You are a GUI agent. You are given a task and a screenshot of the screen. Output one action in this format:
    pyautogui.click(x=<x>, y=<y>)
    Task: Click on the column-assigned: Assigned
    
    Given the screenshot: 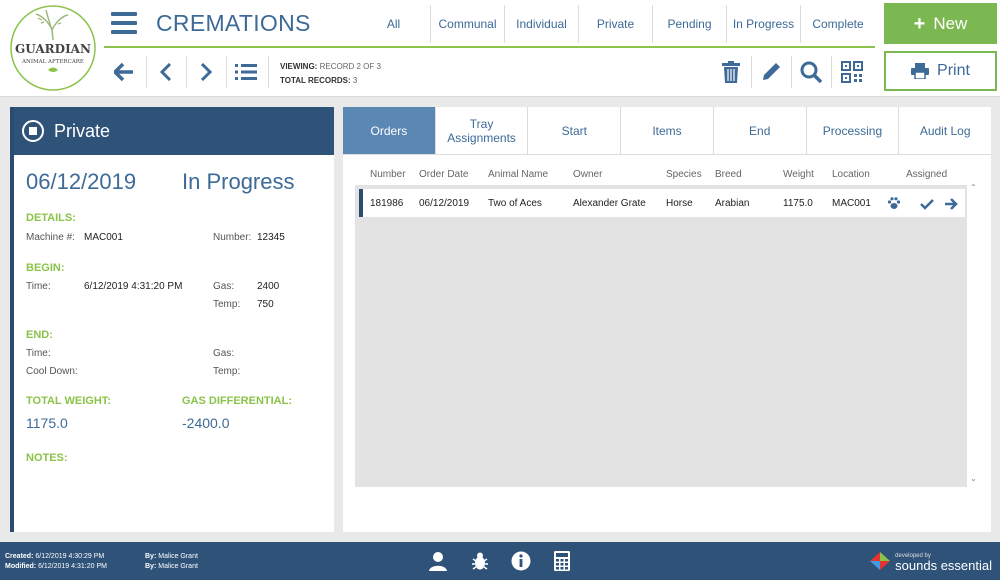 What is the action you would take?
    pyautogui.click(x=926, y=174)
    